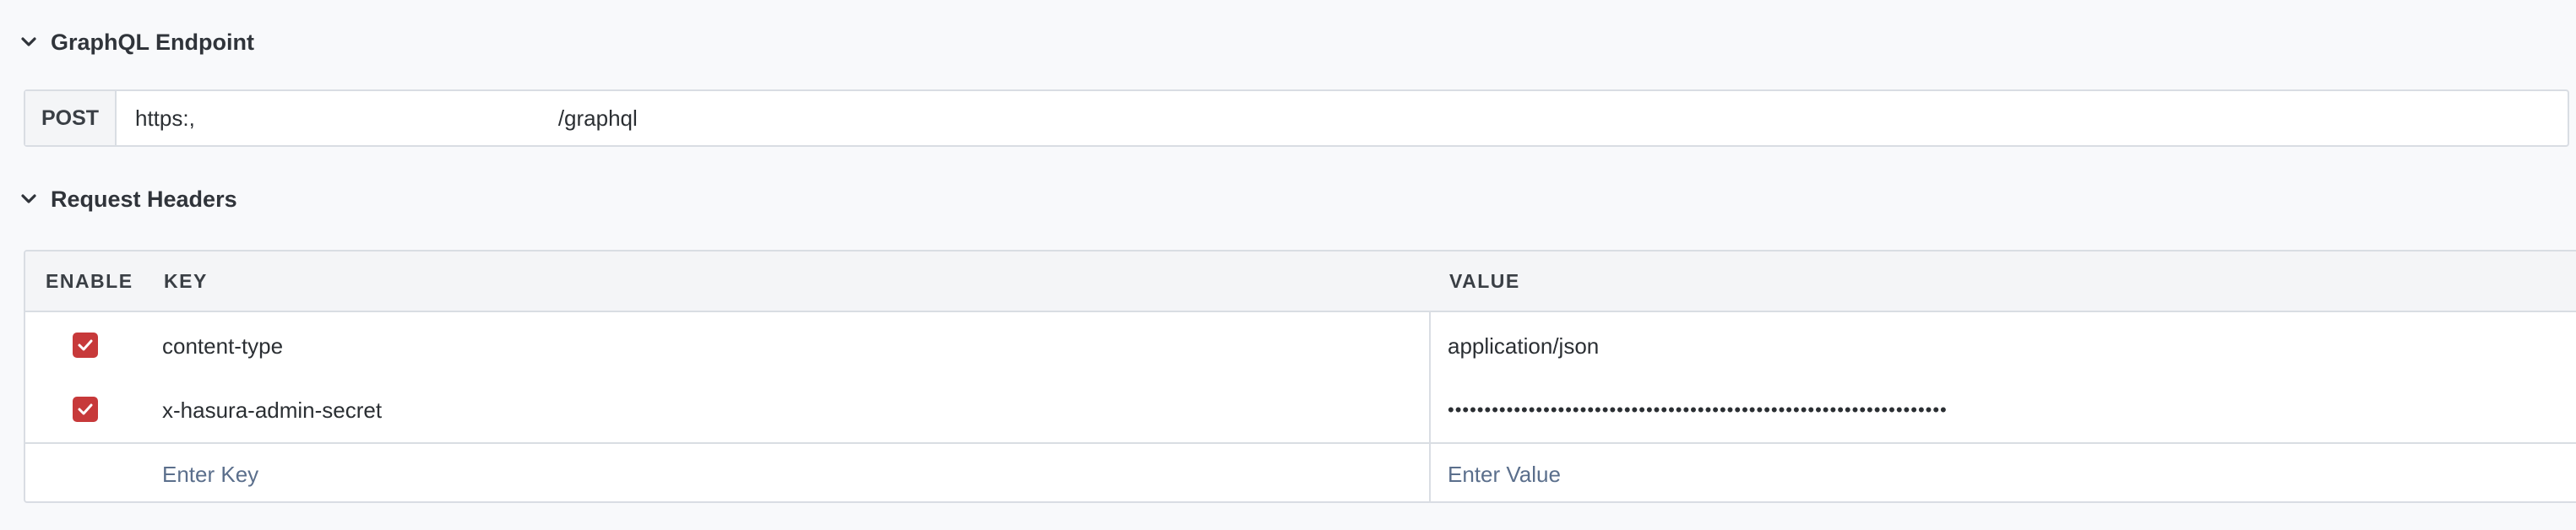 The height and width of the screenshot is (530, 2576). I want to click on column-header-value: VALUE, so click(1484, 280).